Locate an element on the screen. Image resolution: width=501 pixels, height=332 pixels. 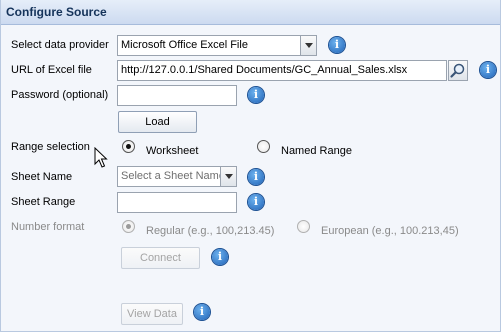
number-format-label: Number format is located at coordinates (48, 227).